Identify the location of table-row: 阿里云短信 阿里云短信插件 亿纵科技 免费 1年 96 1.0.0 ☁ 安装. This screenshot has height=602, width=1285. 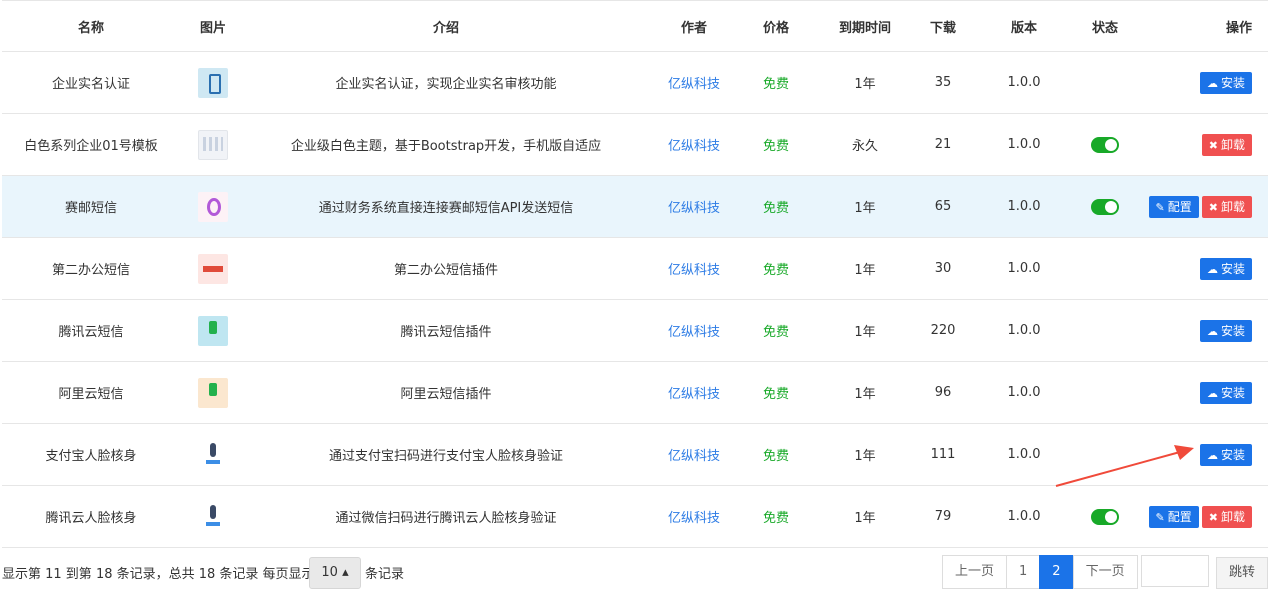
(635, 392).